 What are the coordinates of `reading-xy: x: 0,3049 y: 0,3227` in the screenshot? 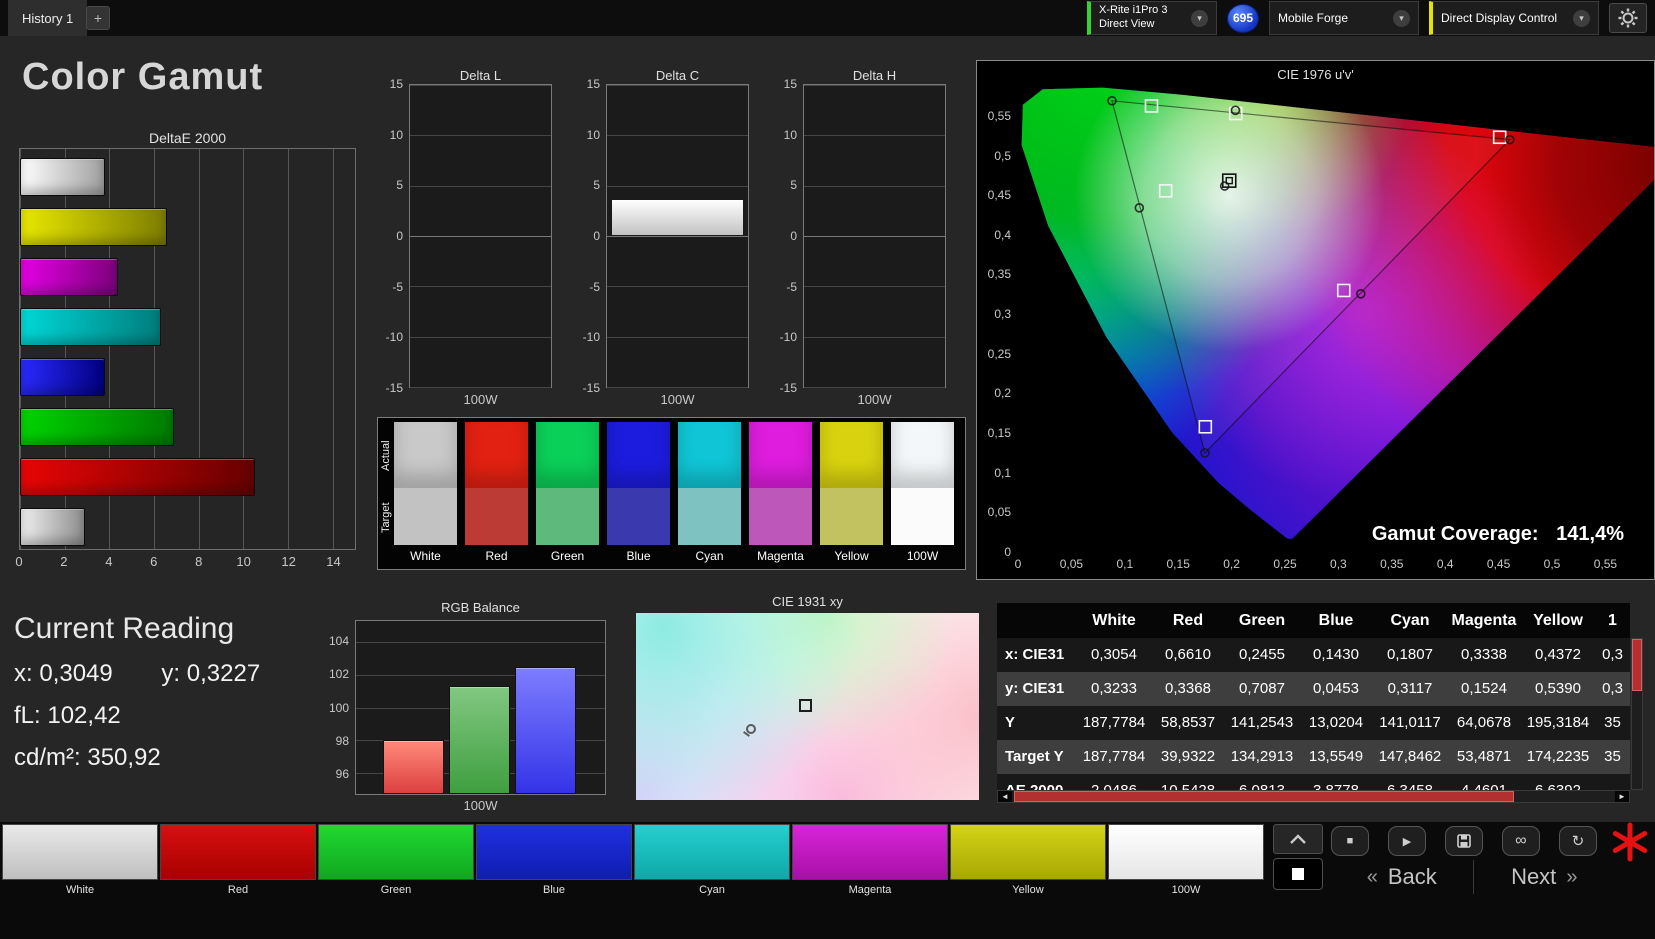 It's located at (164, 674).